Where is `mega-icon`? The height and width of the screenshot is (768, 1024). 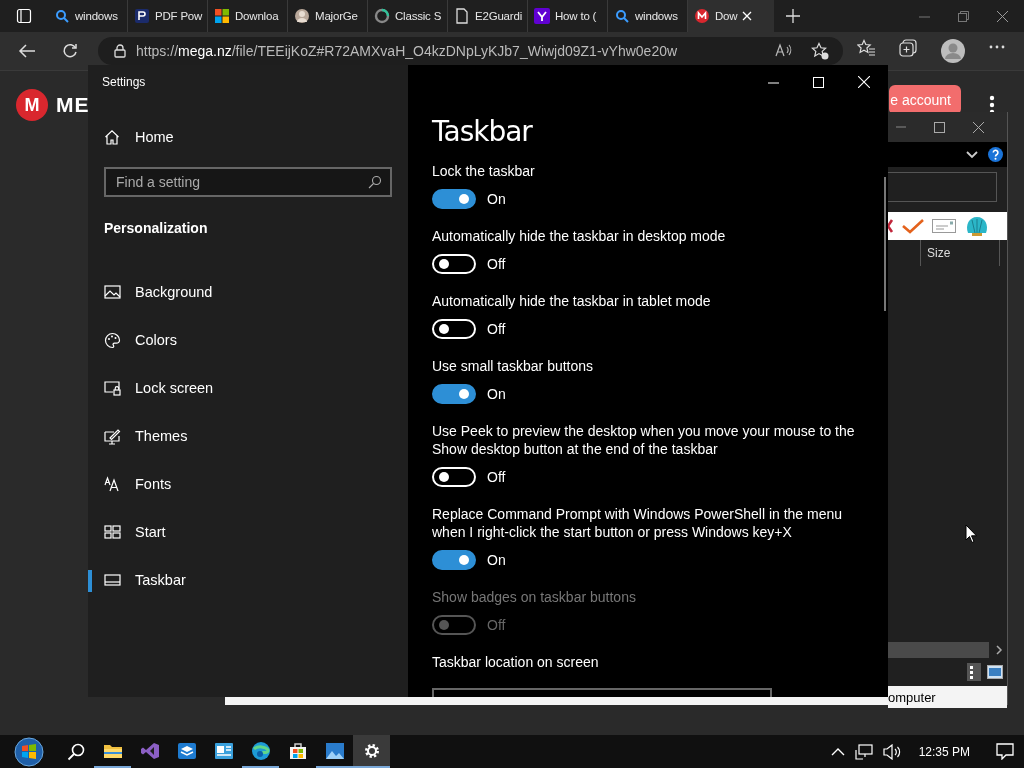
mega-icon is located at coordinates (702, 16).